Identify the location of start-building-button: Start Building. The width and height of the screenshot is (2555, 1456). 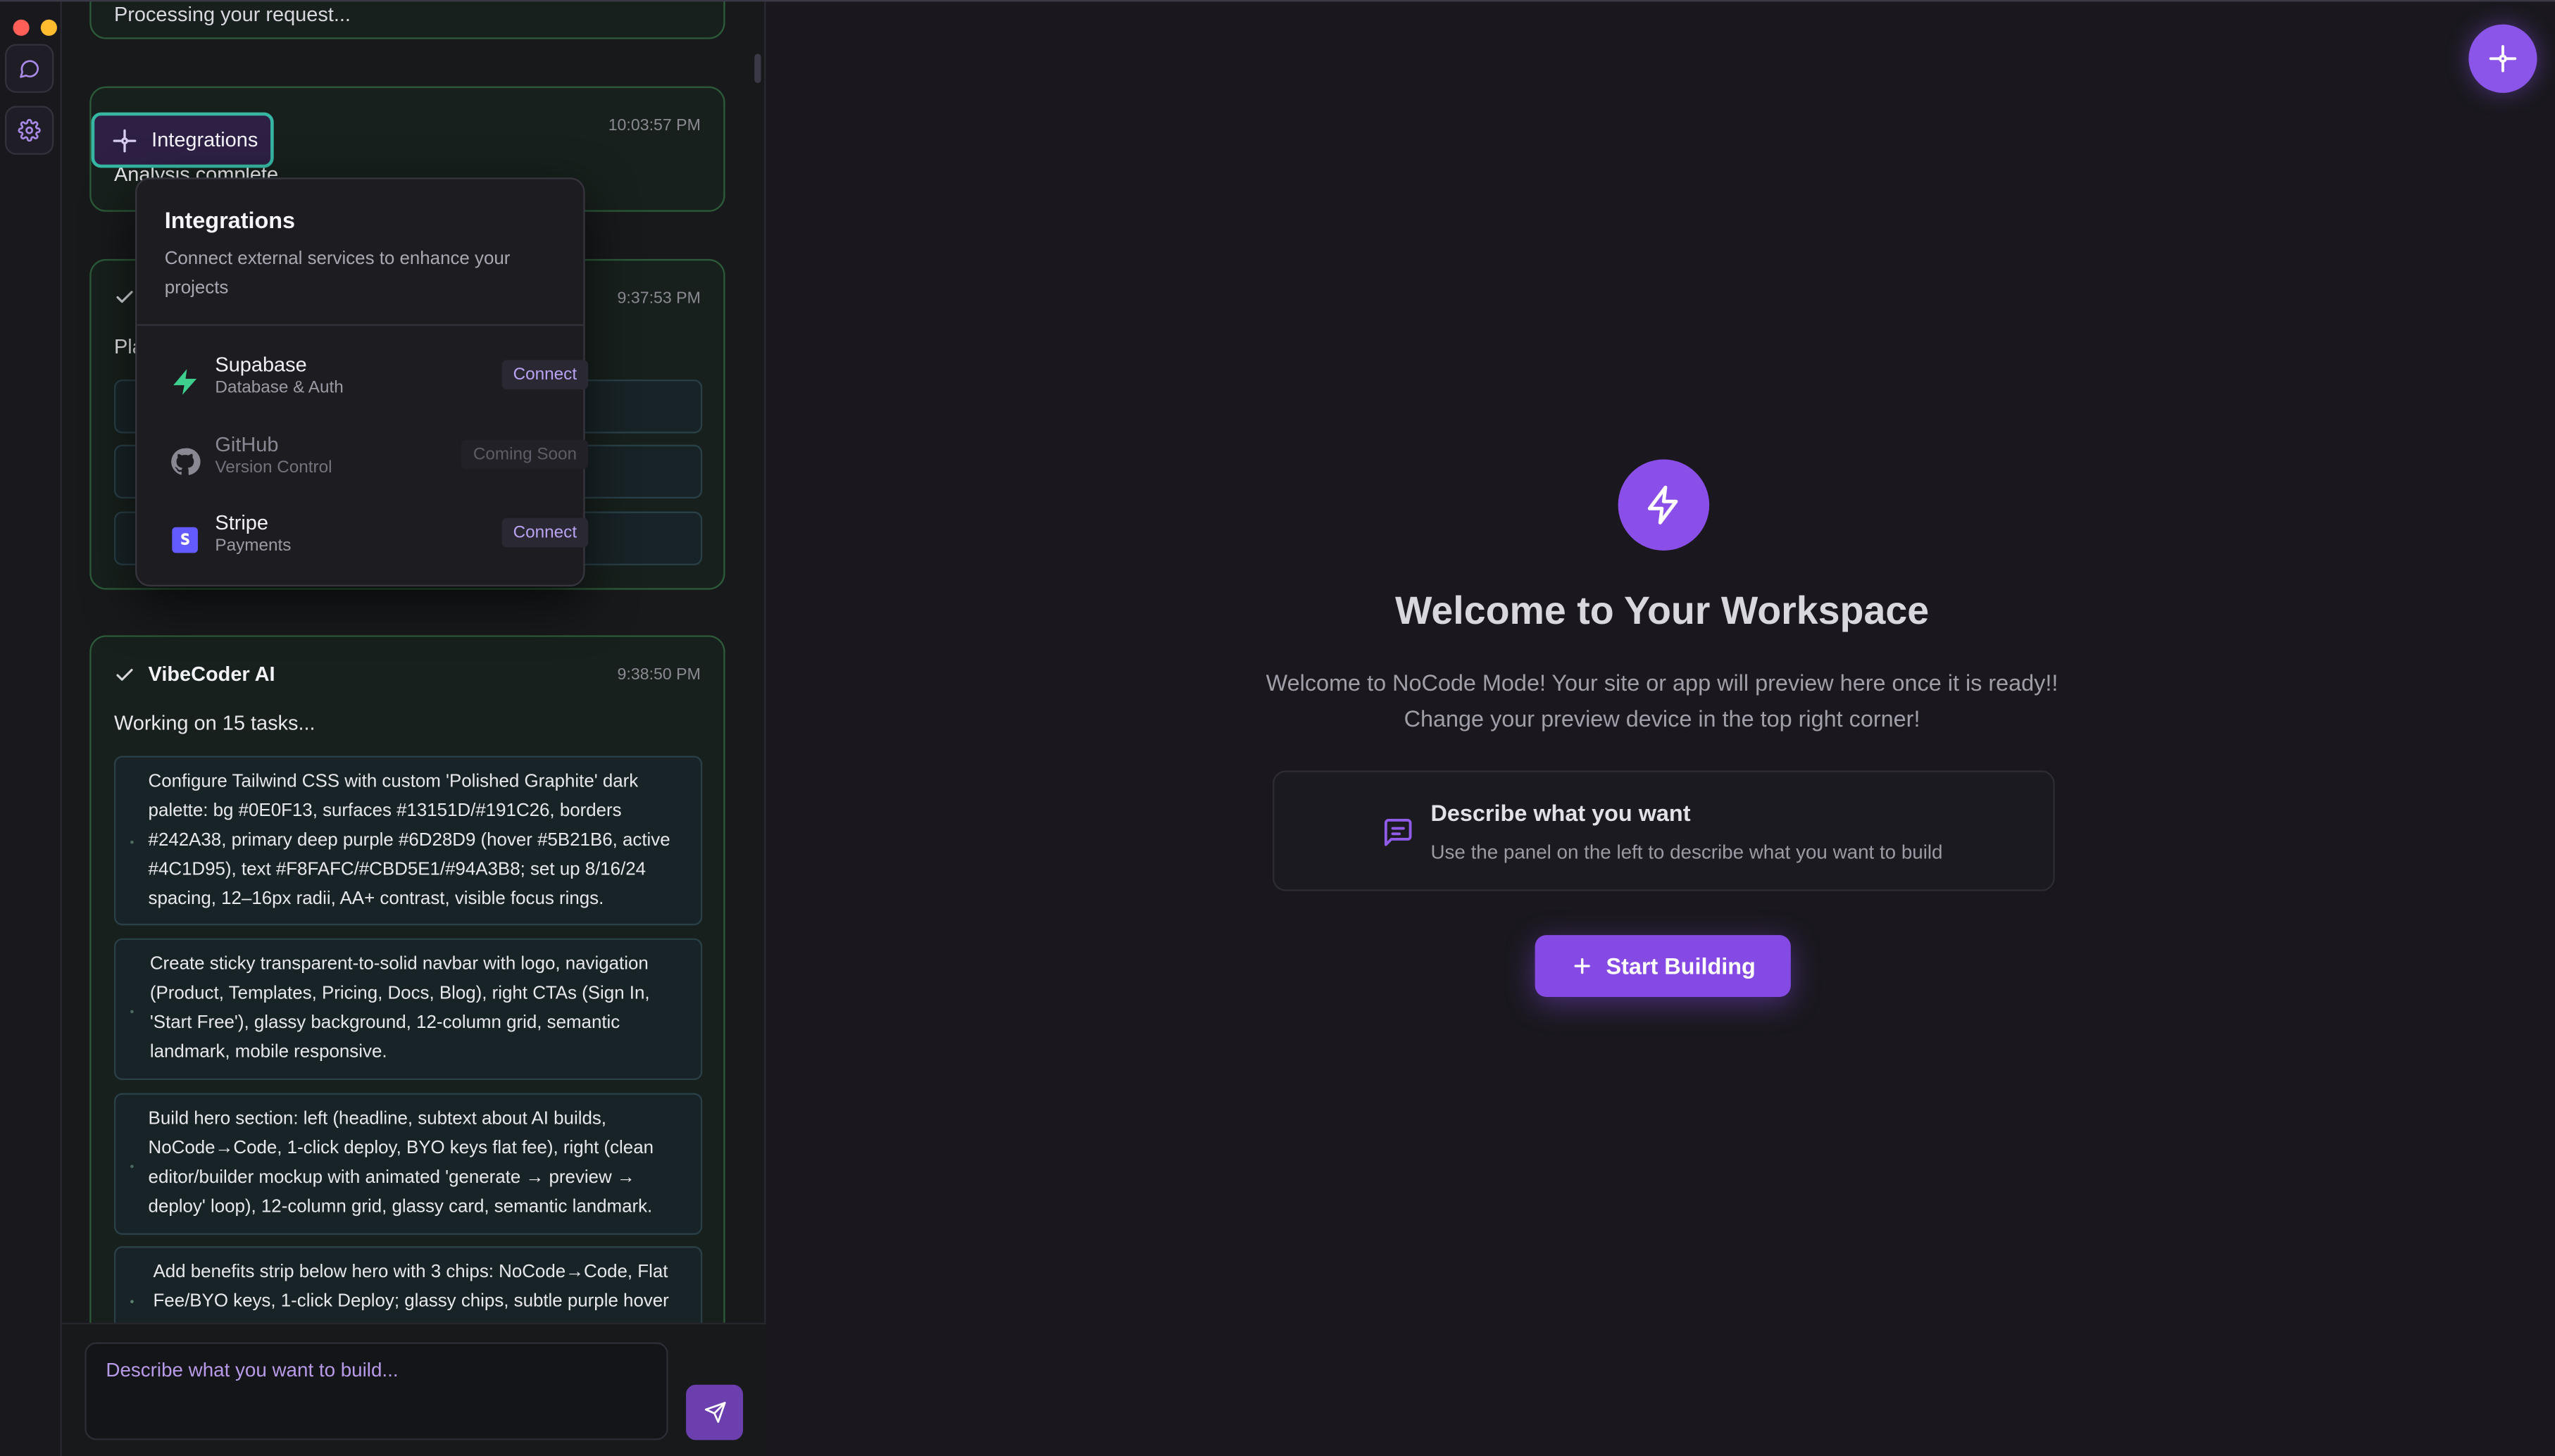
(1663, 966).